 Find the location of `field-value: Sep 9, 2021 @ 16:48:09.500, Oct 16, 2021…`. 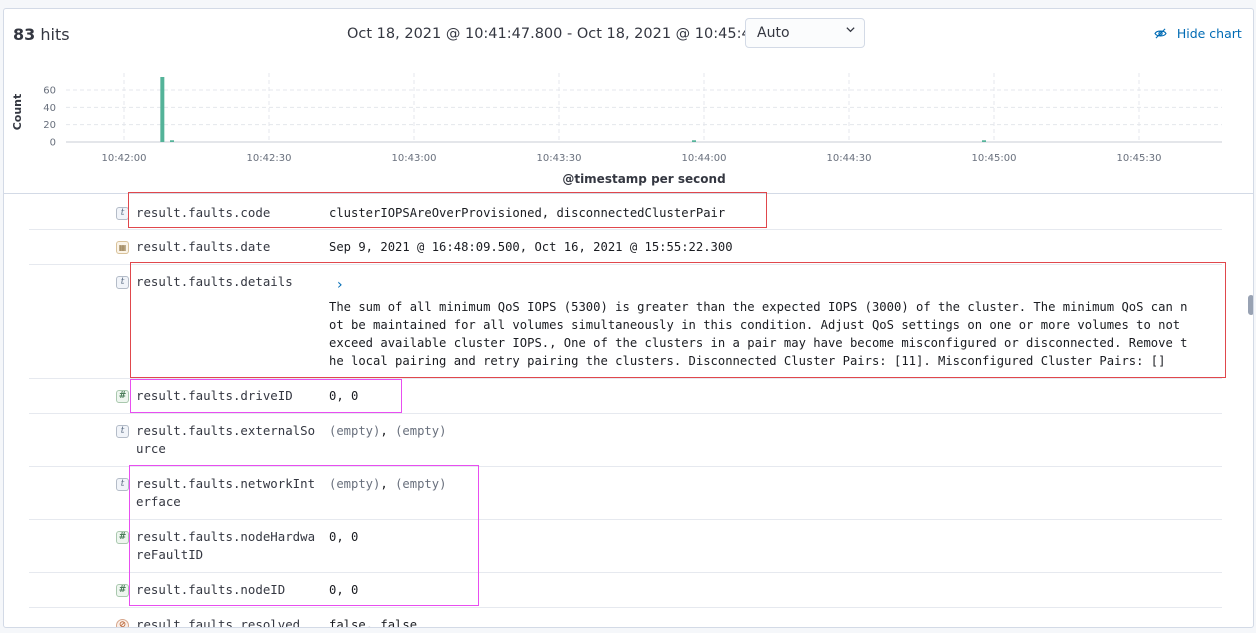

field-value: Sep 9, 2021 @ 16:48:09.500, Oct 16, 2021… is located at coordinates (531, 247).